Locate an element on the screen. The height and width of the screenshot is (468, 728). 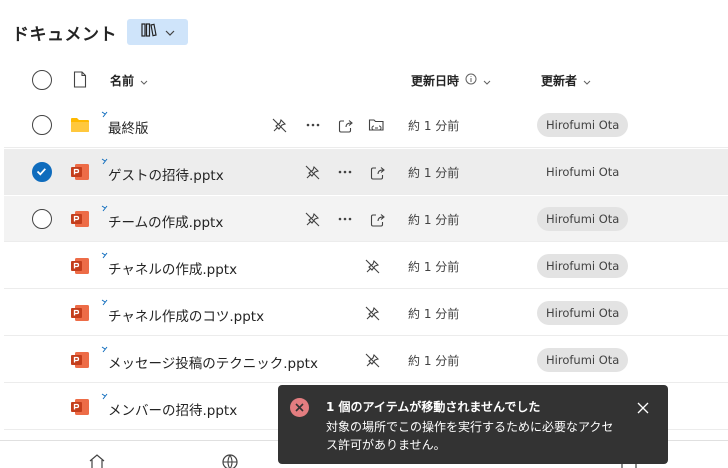
file-row: メッセージ投稿のテクニック.pptx 約 1 分前 Hirofumi Ota is located at coordinates (366, 360).